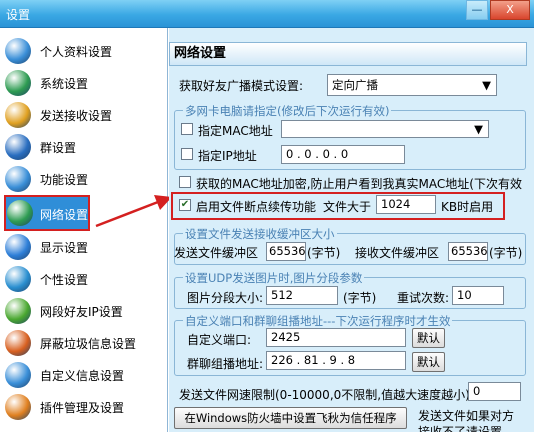 This screenshot has width=534, height=432. What do you see at coordinates (506, 253) in the screenshot?
I see `recv-buffer-unit: (字节)` at bounding box center [506, 253].